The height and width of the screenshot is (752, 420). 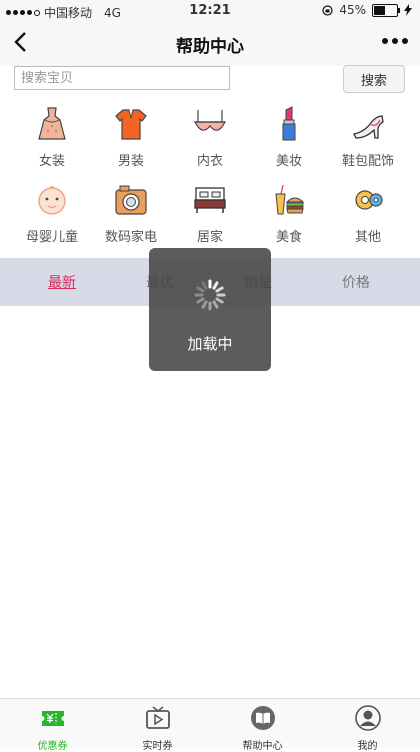 I want to click on battery-icon, so click(x=386, y=10).